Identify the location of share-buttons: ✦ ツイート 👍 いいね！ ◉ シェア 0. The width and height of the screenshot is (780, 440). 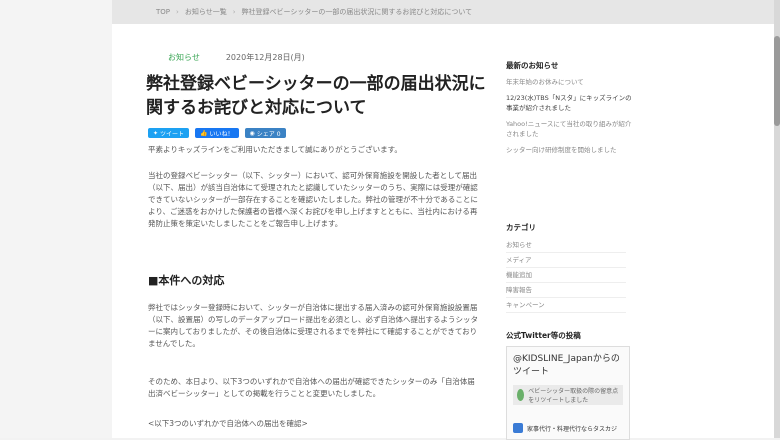
(217, 133).